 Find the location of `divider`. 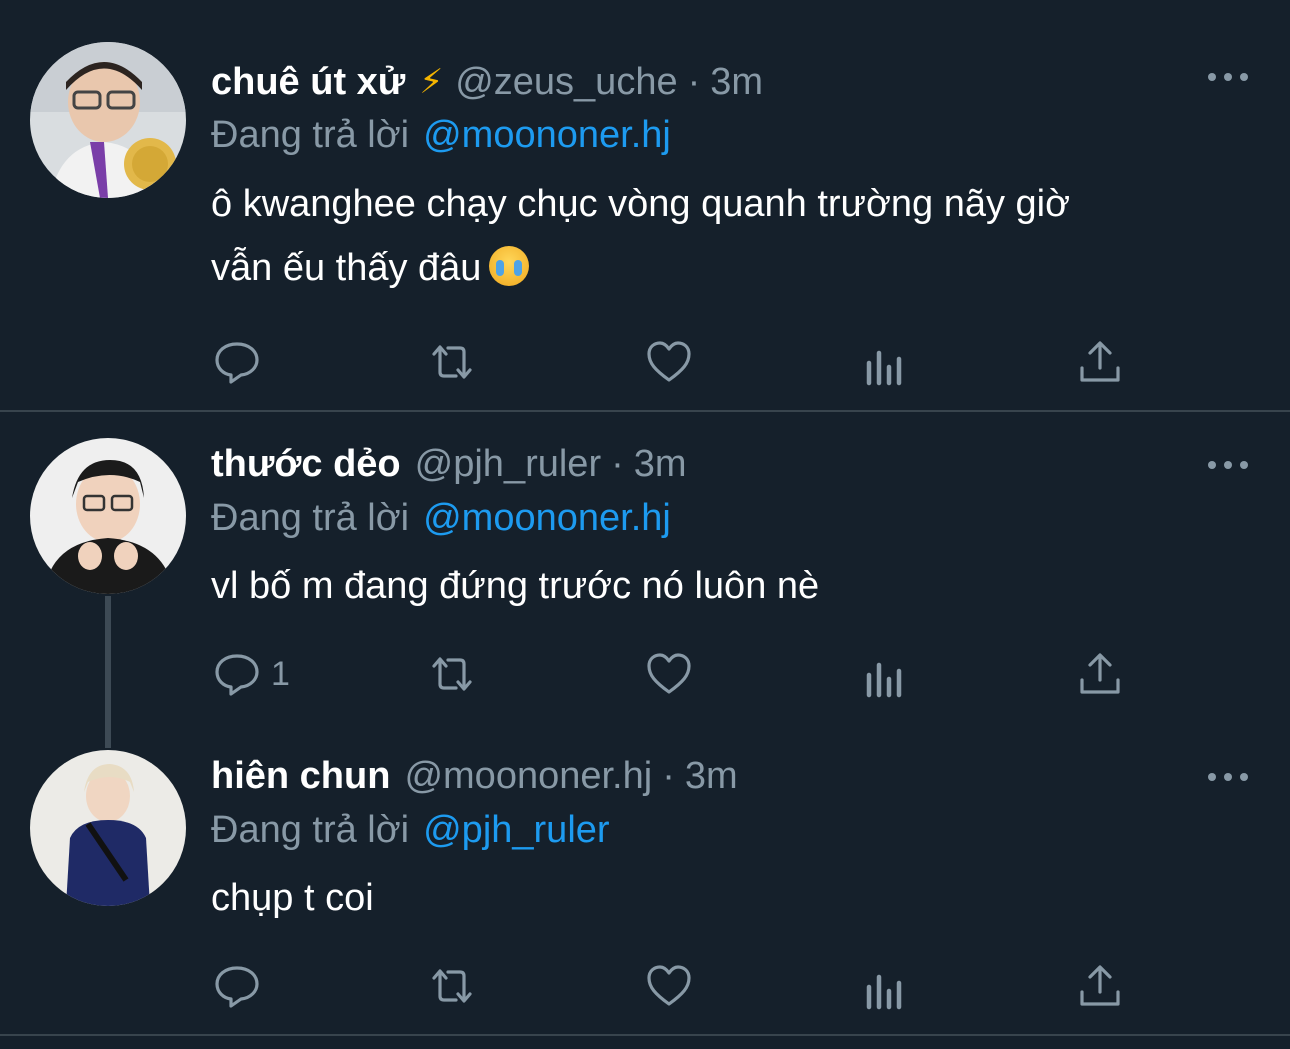

divider is located at coordinates (645, 1035).